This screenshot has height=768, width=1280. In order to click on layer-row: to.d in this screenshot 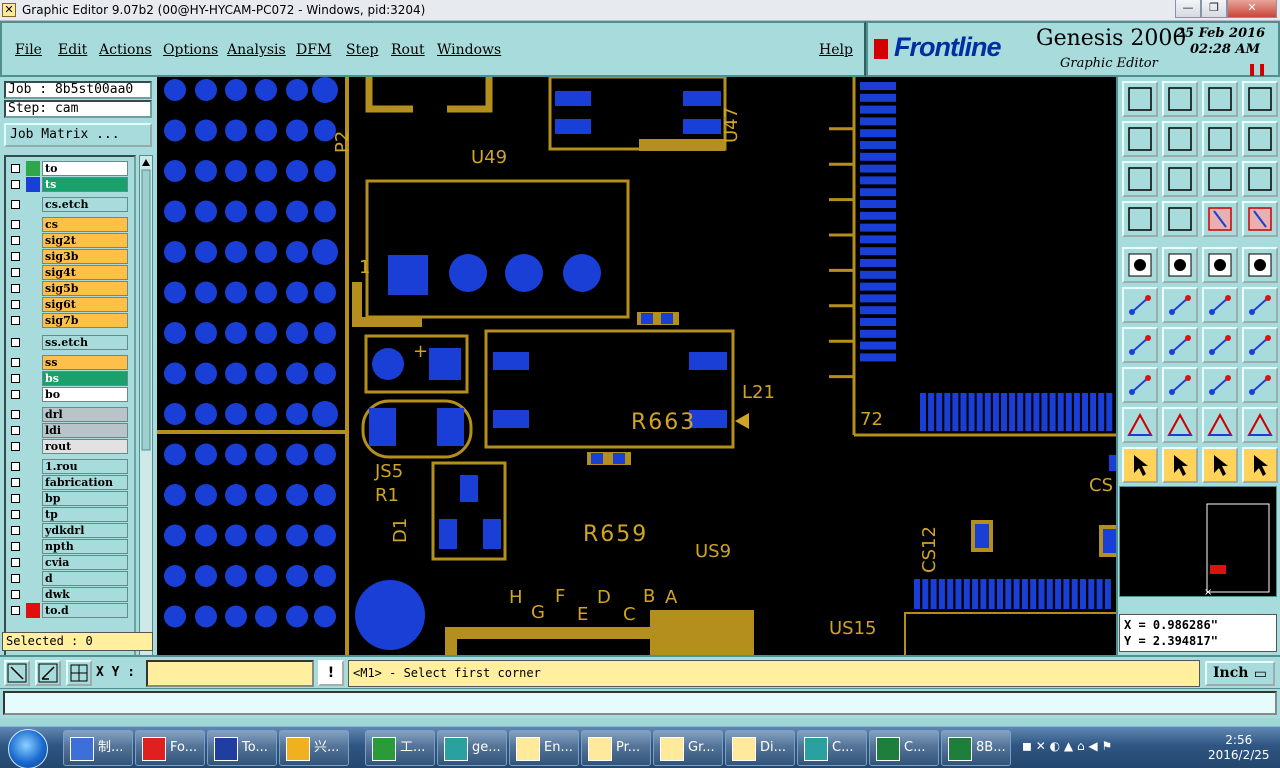, I will do `click(68, 610)`.